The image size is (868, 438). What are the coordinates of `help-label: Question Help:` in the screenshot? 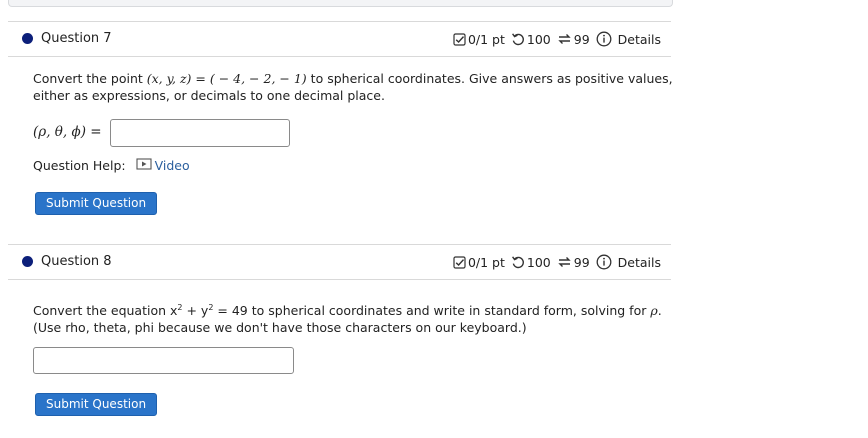 It's located at (79, 165).